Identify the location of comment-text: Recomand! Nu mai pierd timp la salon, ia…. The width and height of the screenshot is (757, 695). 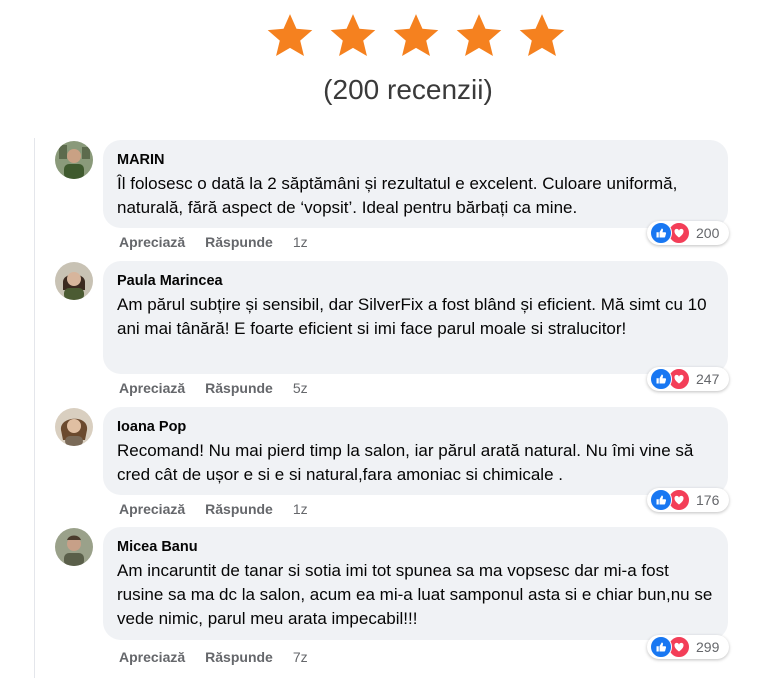
(405, 462).